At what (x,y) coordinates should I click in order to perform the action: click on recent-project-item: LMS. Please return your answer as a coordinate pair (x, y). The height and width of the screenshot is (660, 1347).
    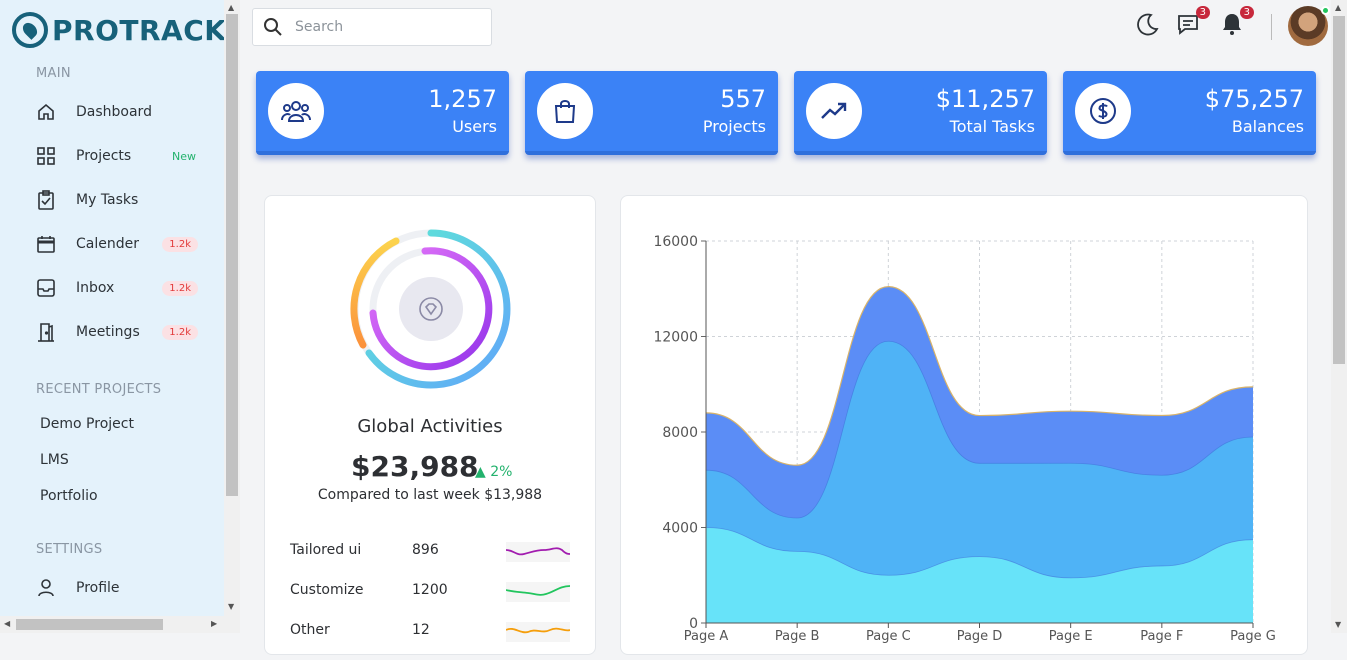
    Looking at the image, I should click on (54, 460).